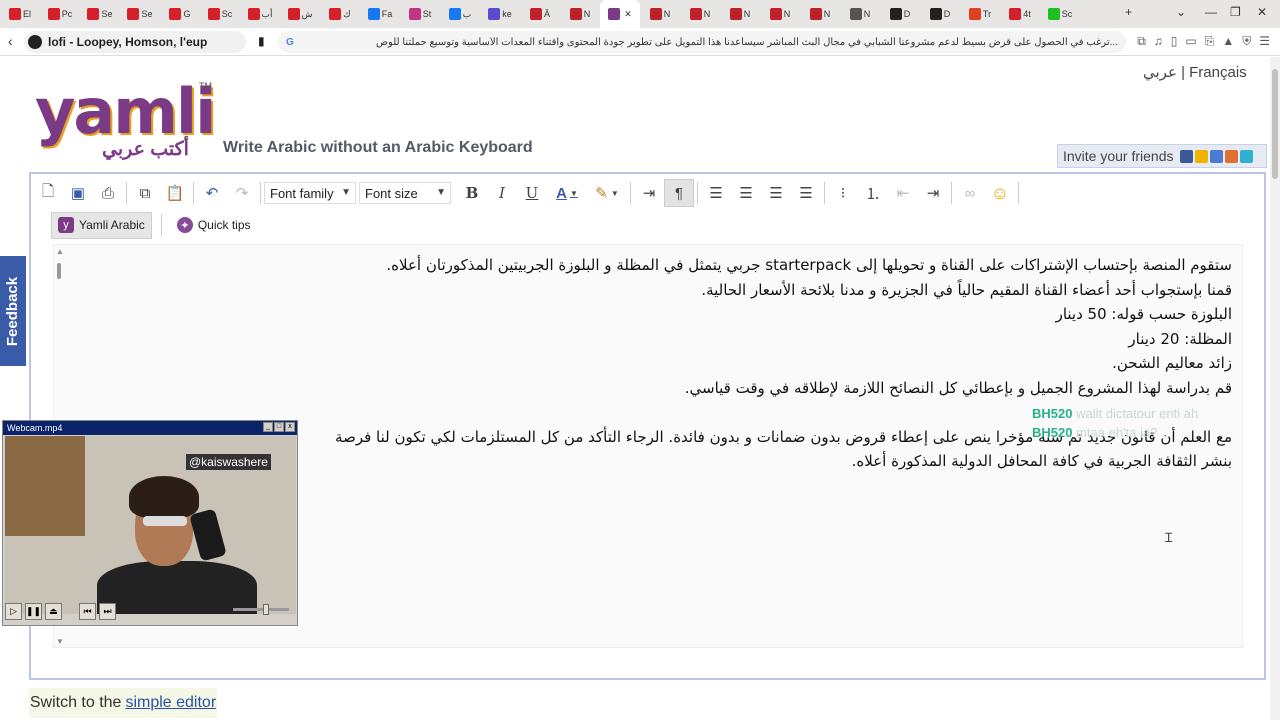 This screenshot has width=1280, height=720. I want to click on next-icon: ⏭, so click(107, 611).